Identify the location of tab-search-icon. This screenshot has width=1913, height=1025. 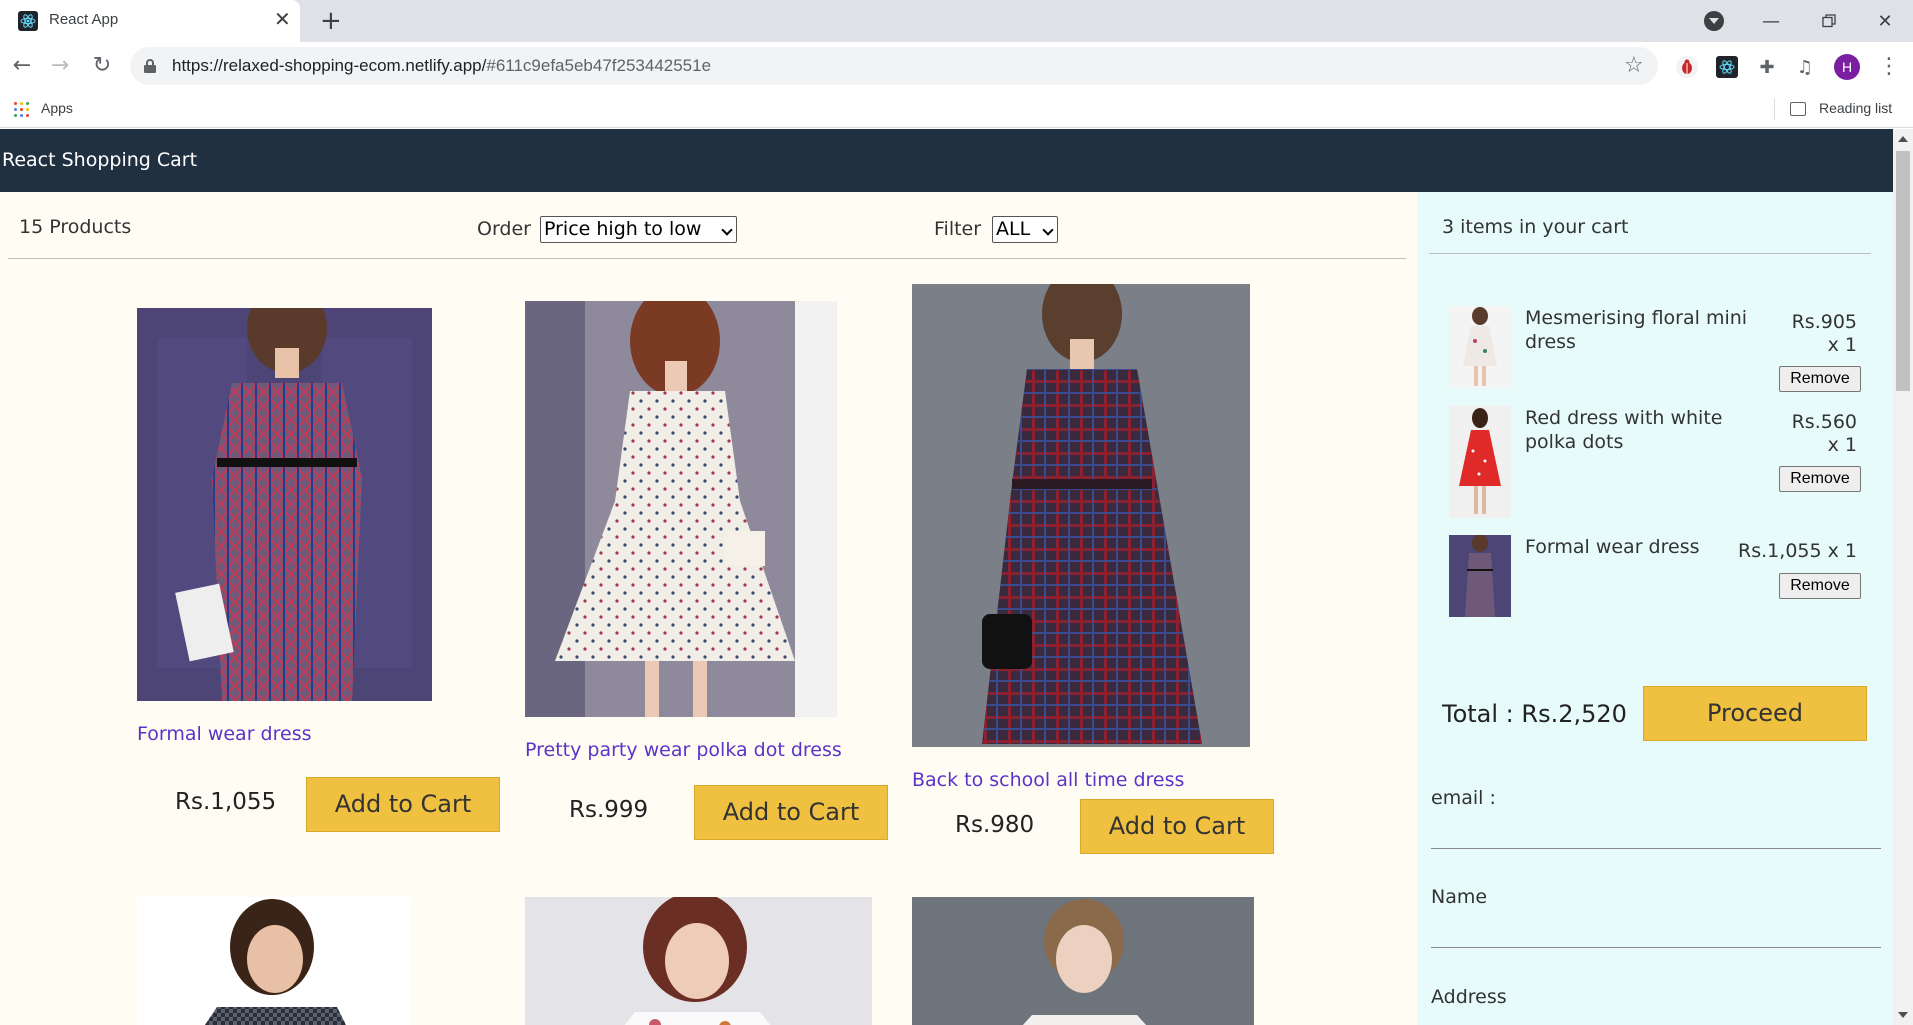
(1714, 21).